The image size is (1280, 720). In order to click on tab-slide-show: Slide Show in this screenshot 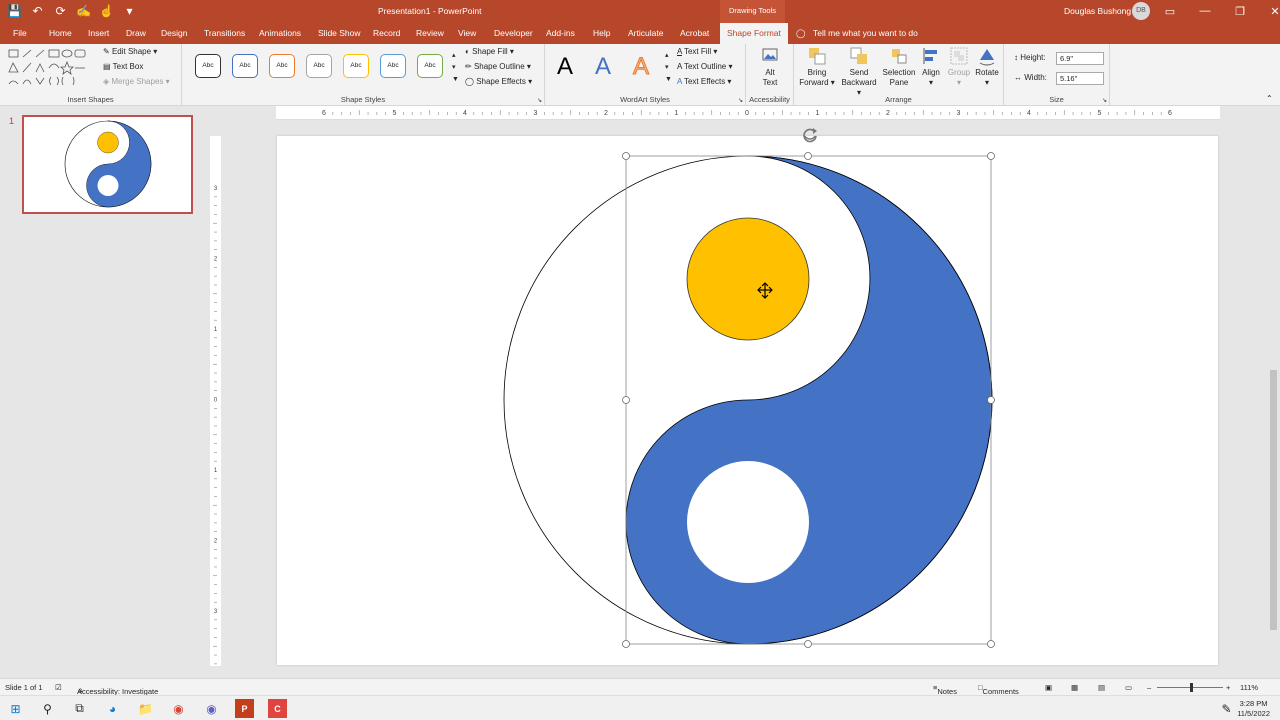, I will do `click(339, 33)`.